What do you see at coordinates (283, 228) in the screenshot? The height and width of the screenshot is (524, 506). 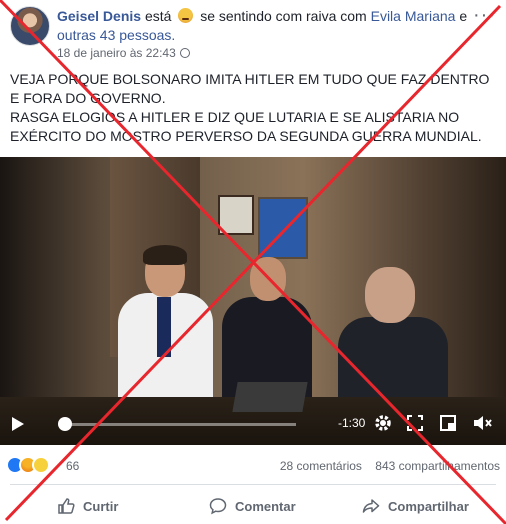 I see `video-scene-flag` at bounding box center [283, 228].